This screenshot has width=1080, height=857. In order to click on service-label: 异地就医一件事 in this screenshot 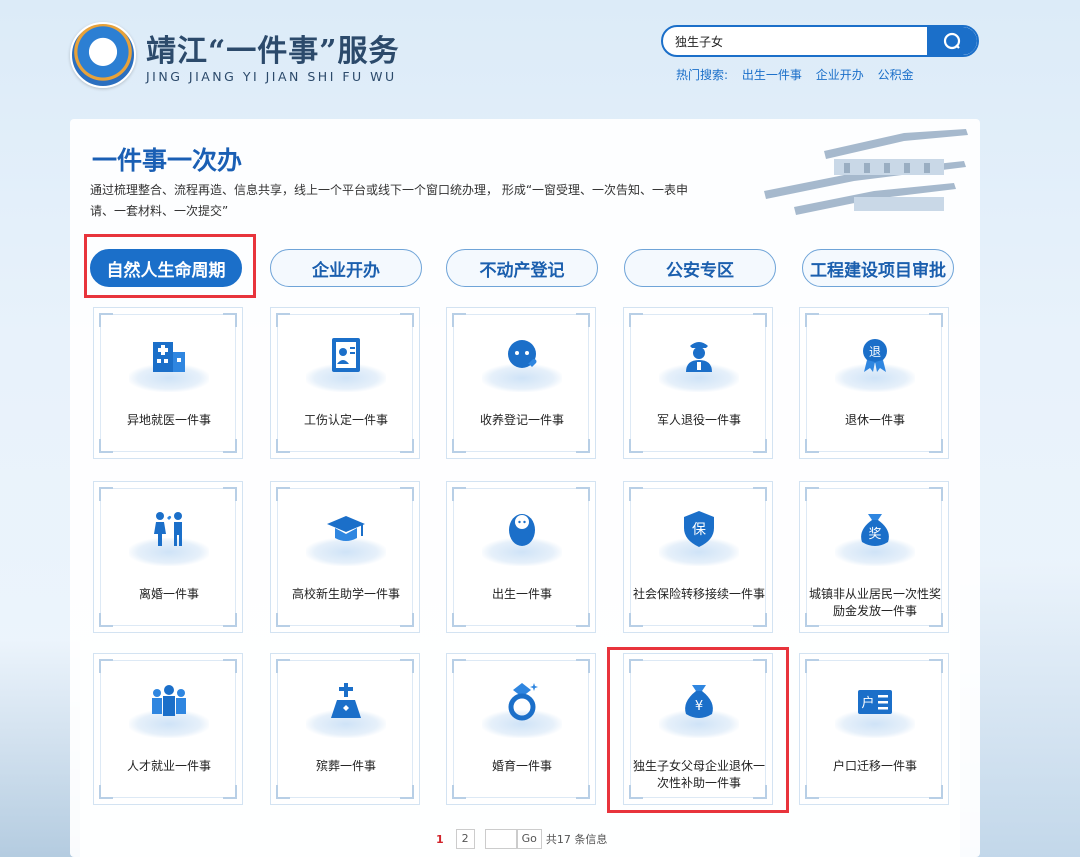, I will do `click(168, 420)`.